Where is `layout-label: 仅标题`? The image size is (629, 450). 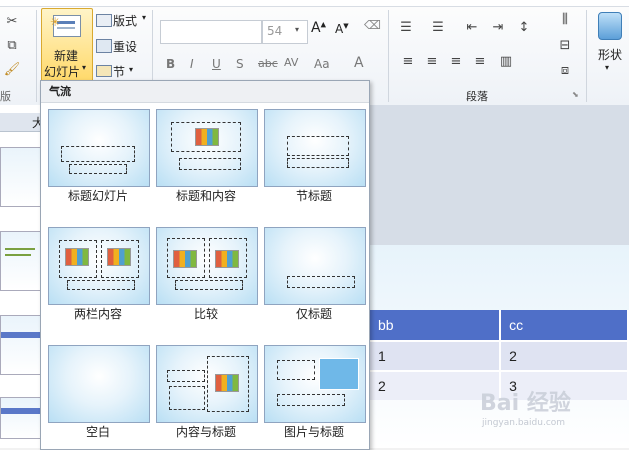 layout-label: 仅标题 is located at coordinates (314, 313).